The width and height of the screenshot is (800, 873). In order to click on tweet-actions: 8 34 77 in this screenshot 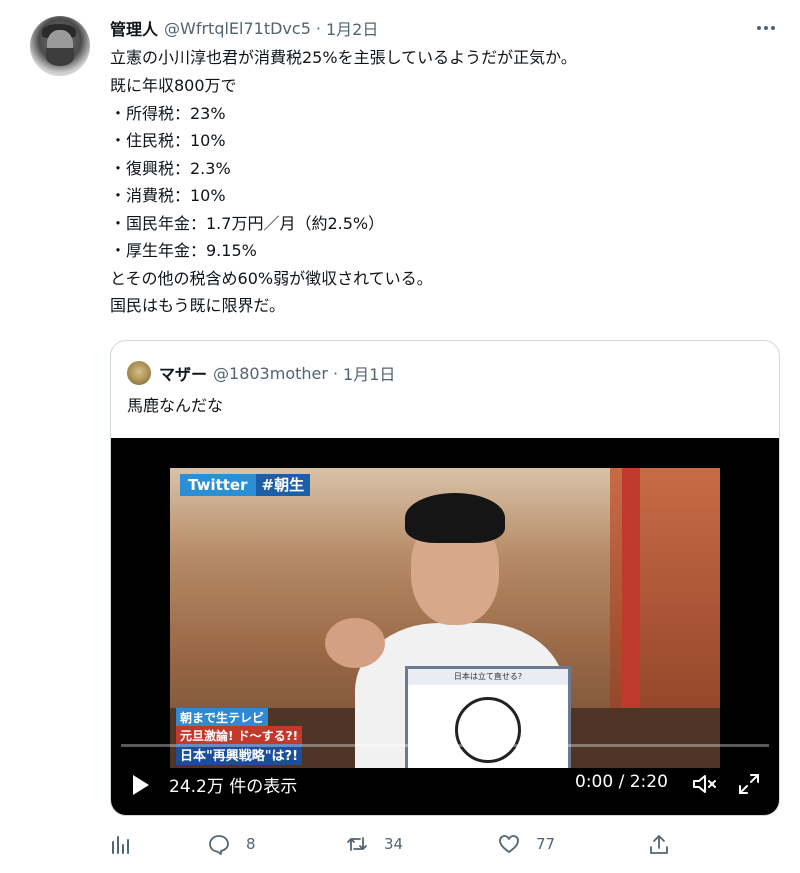, I will do `click(440, 844)`.